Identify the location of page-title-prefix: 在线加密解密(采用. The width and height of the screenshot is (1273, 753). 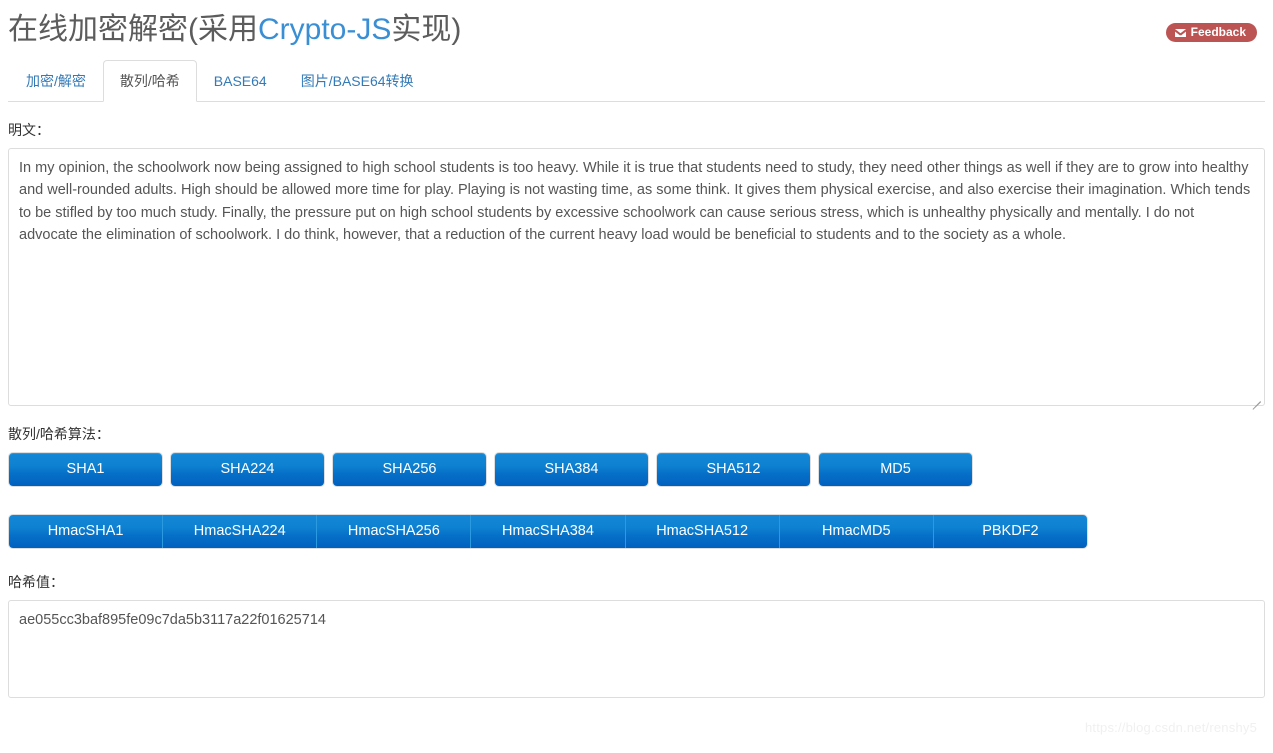
(133, 29).